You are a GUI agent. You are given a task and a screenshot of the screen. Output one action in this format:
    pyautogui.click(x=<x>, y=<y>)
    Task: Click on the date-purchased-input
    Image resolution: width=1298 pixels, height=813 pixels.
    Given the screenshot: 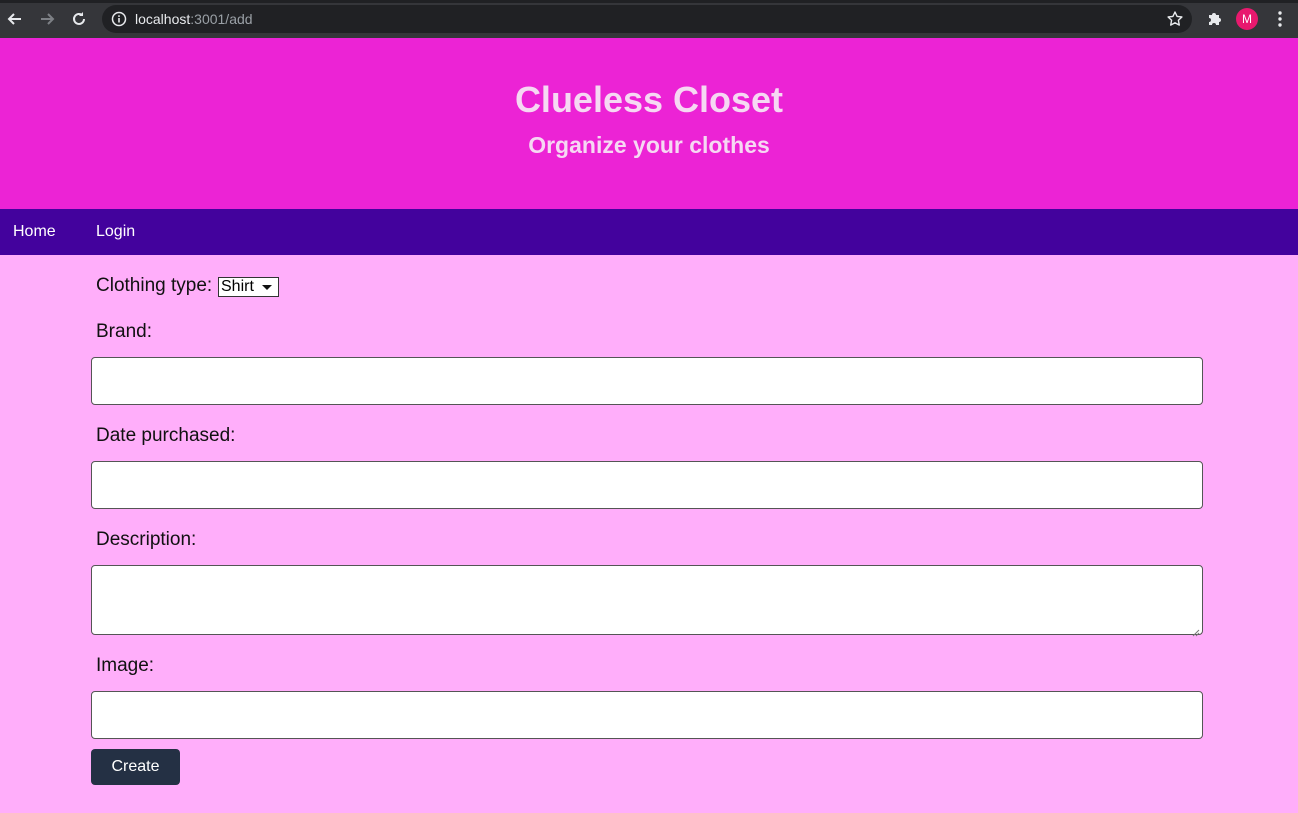 What is the action you would take?
    pyautogui.click(x=647, y=485)
    